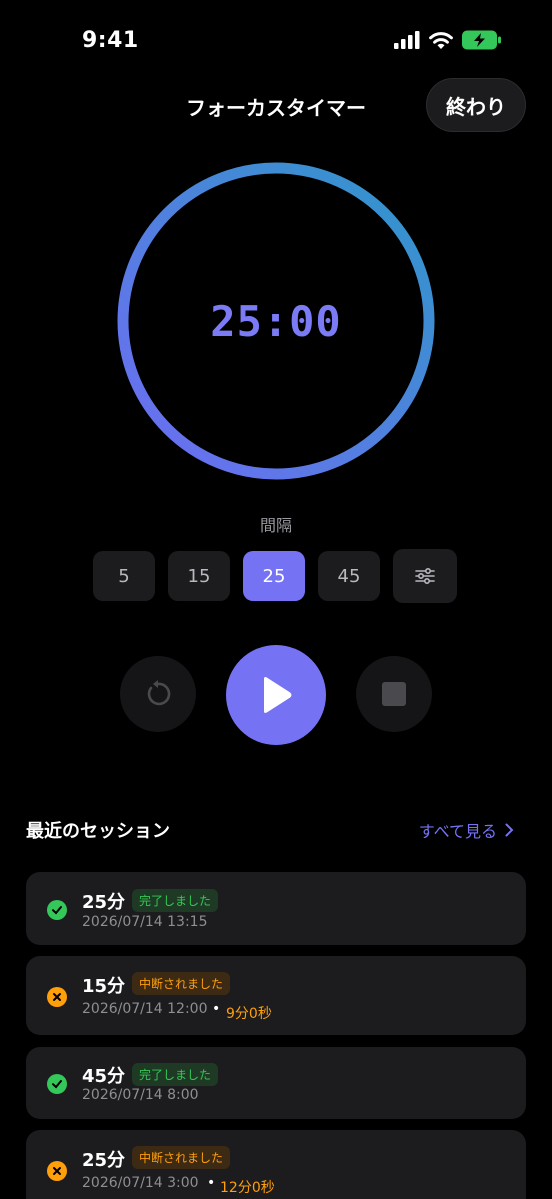  I want to click on status-time: 9:41, so click(110, 40).